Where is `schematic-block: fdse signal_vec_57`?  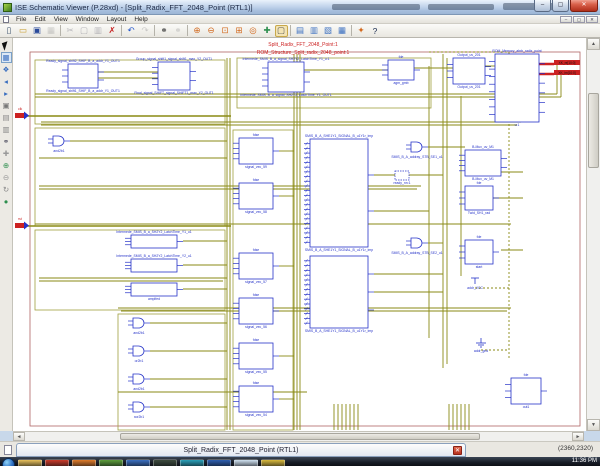
schematic-block: fdse signal_vec_57 is located at coordinates (256, 266).